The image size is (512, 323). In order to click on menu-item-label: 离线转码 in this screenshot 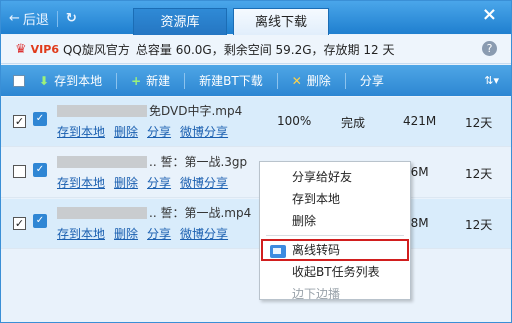, I will do `click(316, 250)`.